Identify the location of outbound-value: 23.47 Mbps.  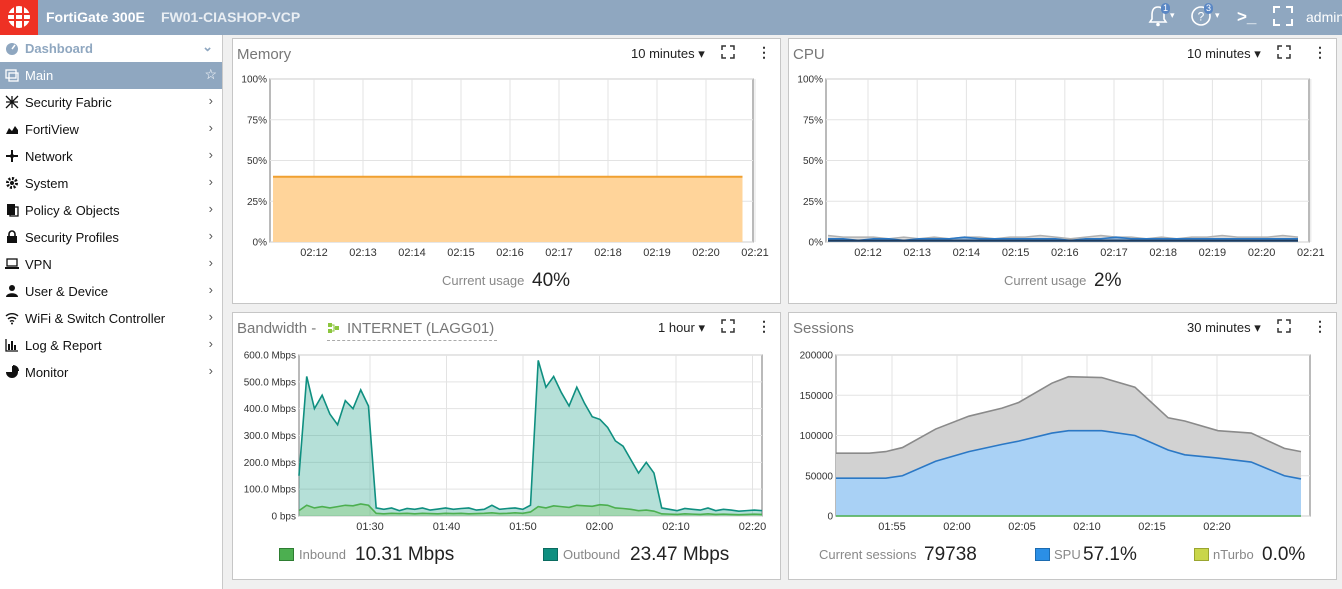
(680, 554).